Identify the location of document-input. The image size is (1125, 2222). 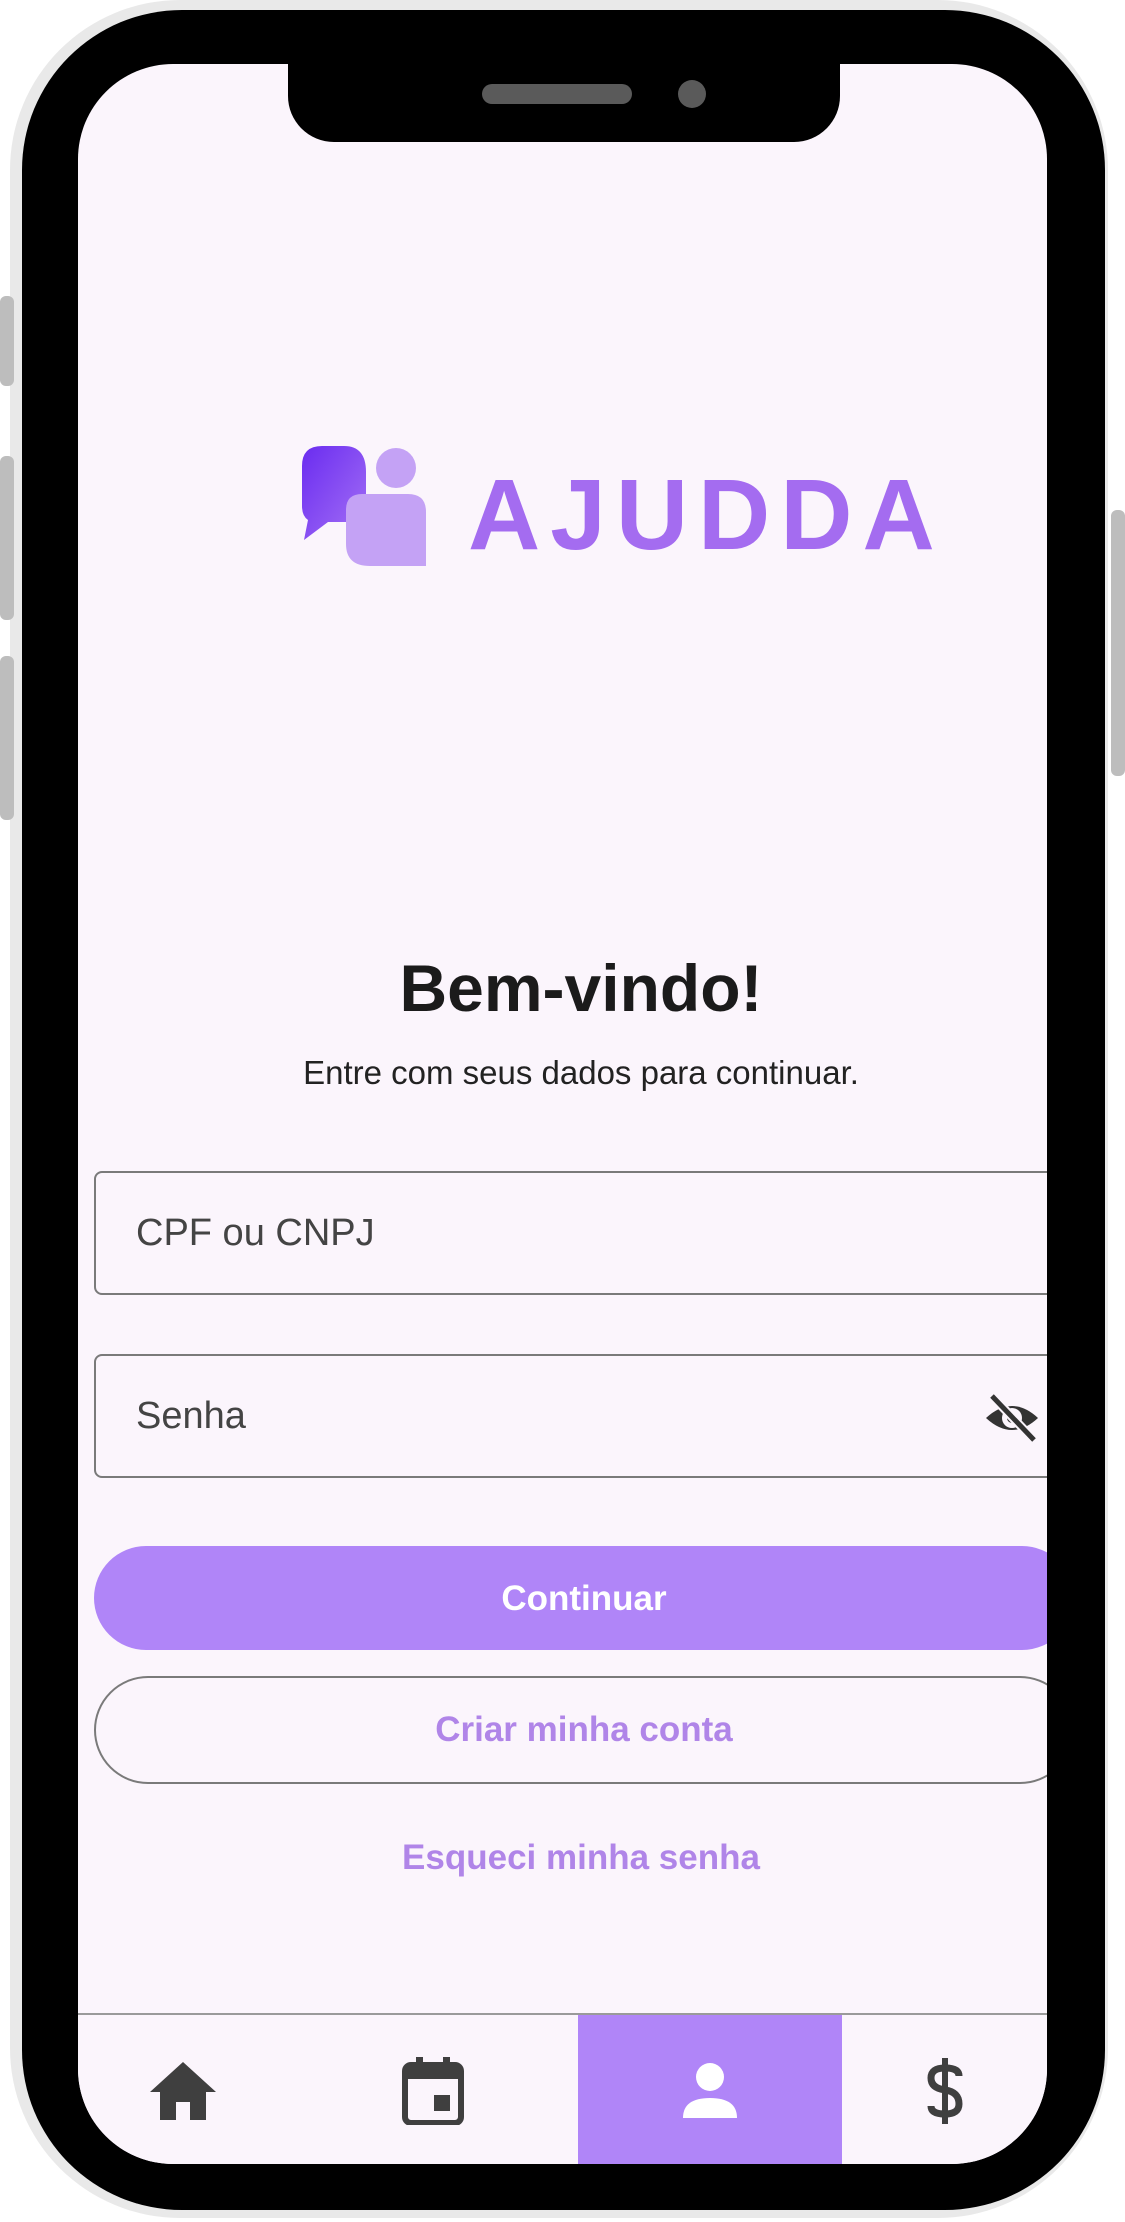
(571, 1233).